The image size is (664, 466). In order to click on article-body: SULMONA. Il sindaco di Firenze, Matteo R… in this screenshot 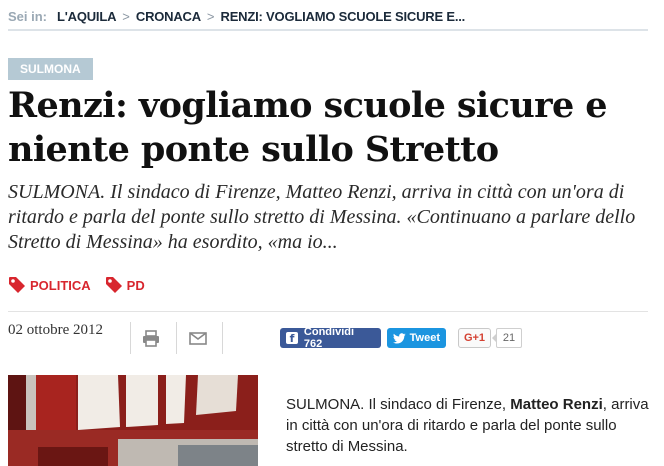, I will do `click(469, 425)`.